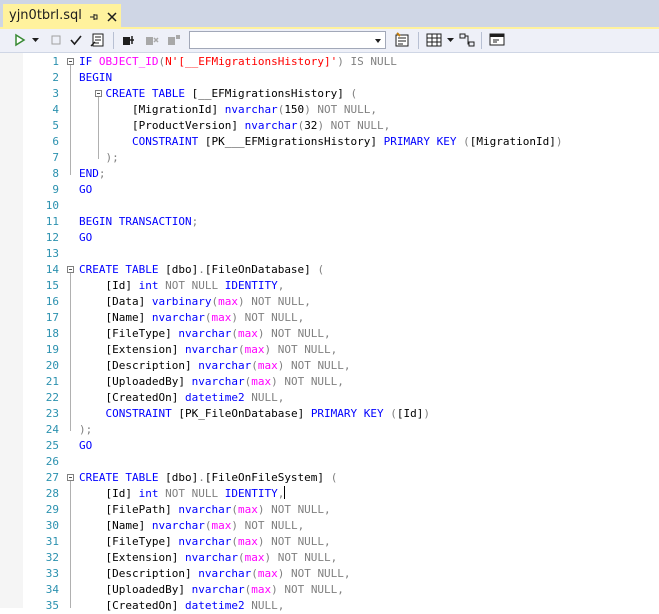 This screenshot has height=614, width=659. I want to click on code-line: 22 [CreatedOn] datetime2 NULL,, so click(329, 398).